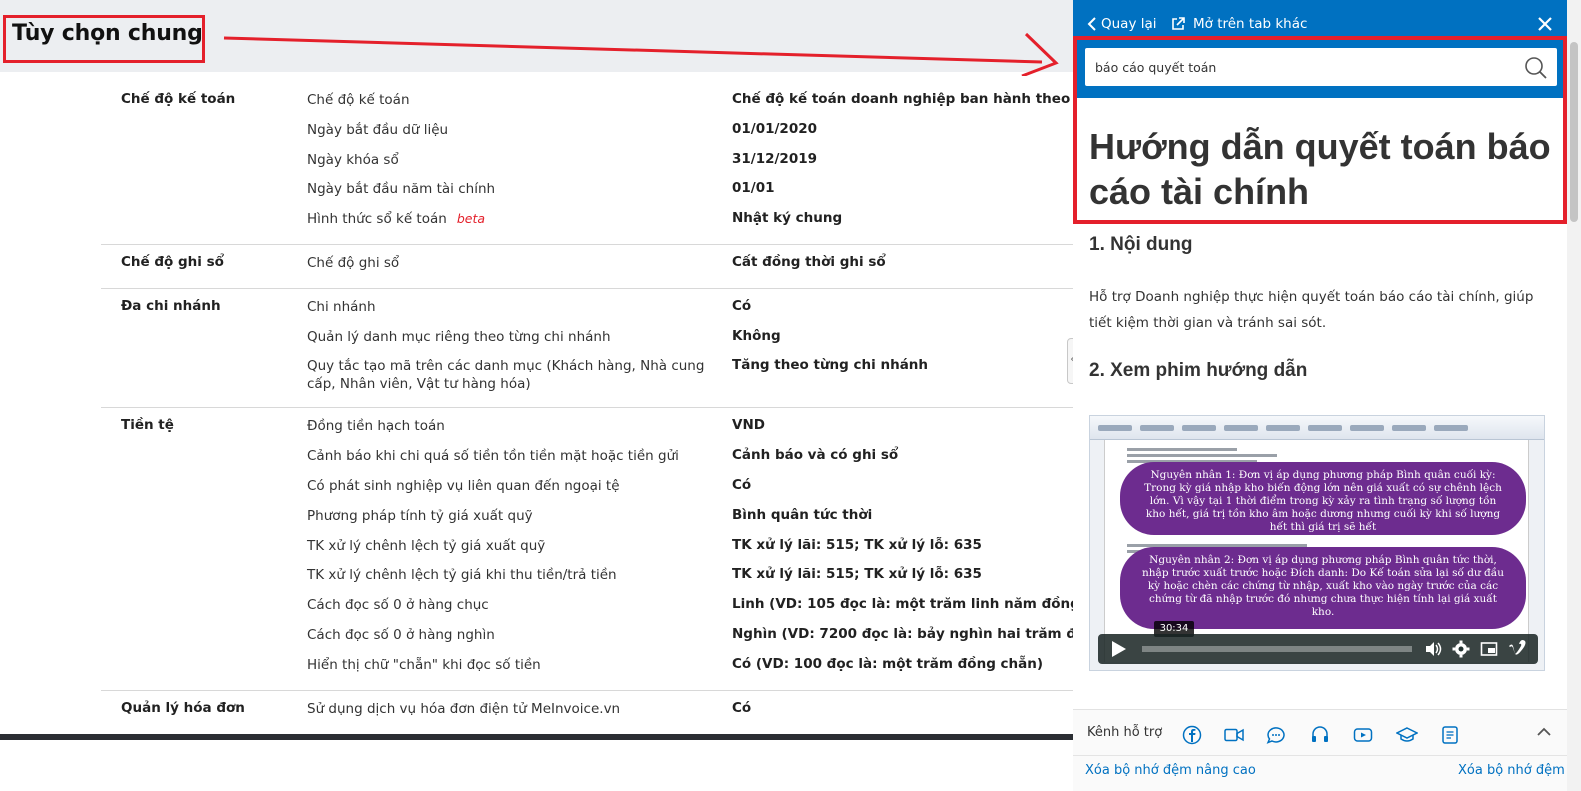  I want to click on settings-row: Tiền tệ Đồng tiền hạch toán VND, so click(592, 427).